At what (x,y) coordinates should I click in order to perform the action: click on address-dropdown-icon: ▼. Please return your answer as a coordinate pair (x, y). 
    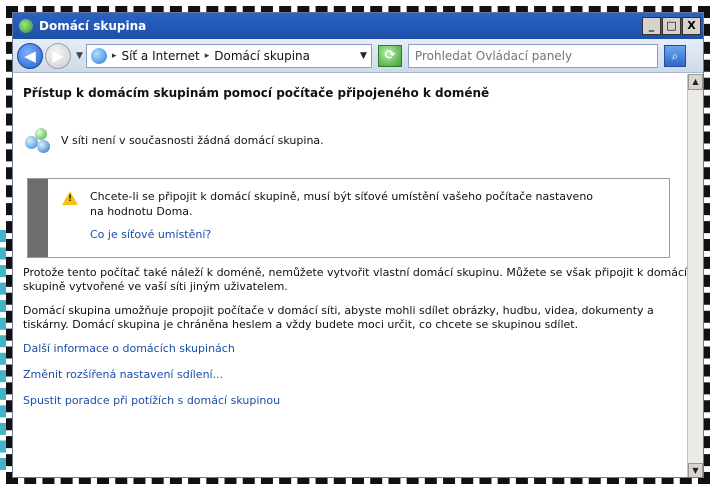
    Looking at the image, I should click on (363, 56).